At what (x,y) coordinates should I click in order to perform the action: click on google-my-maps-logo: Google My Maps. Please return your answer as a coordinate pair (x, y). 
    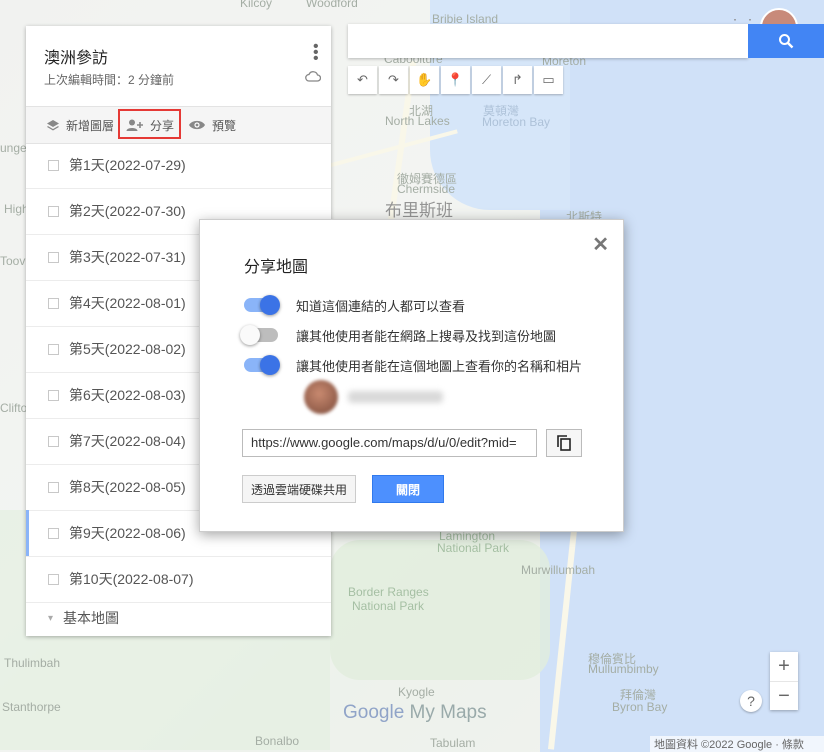
    Looking at the image, I should click on (415, 712).